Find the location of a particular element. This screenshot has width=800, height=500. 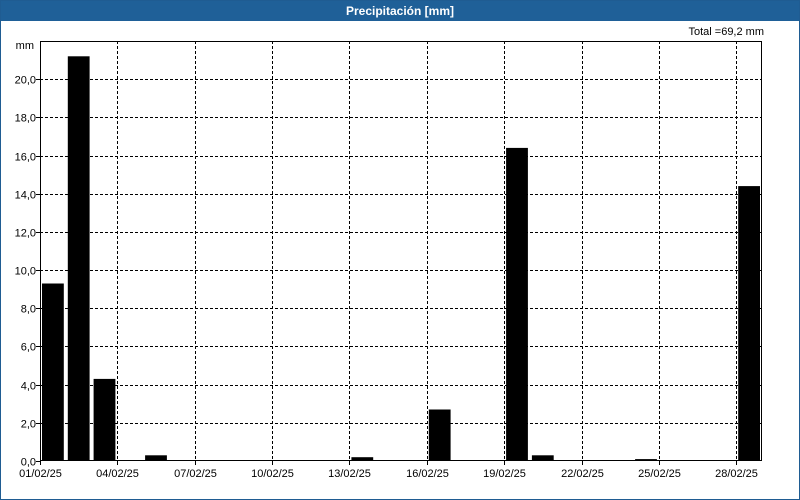

x-tick-label: 19/02/25 is located at coordinates (504, 474).